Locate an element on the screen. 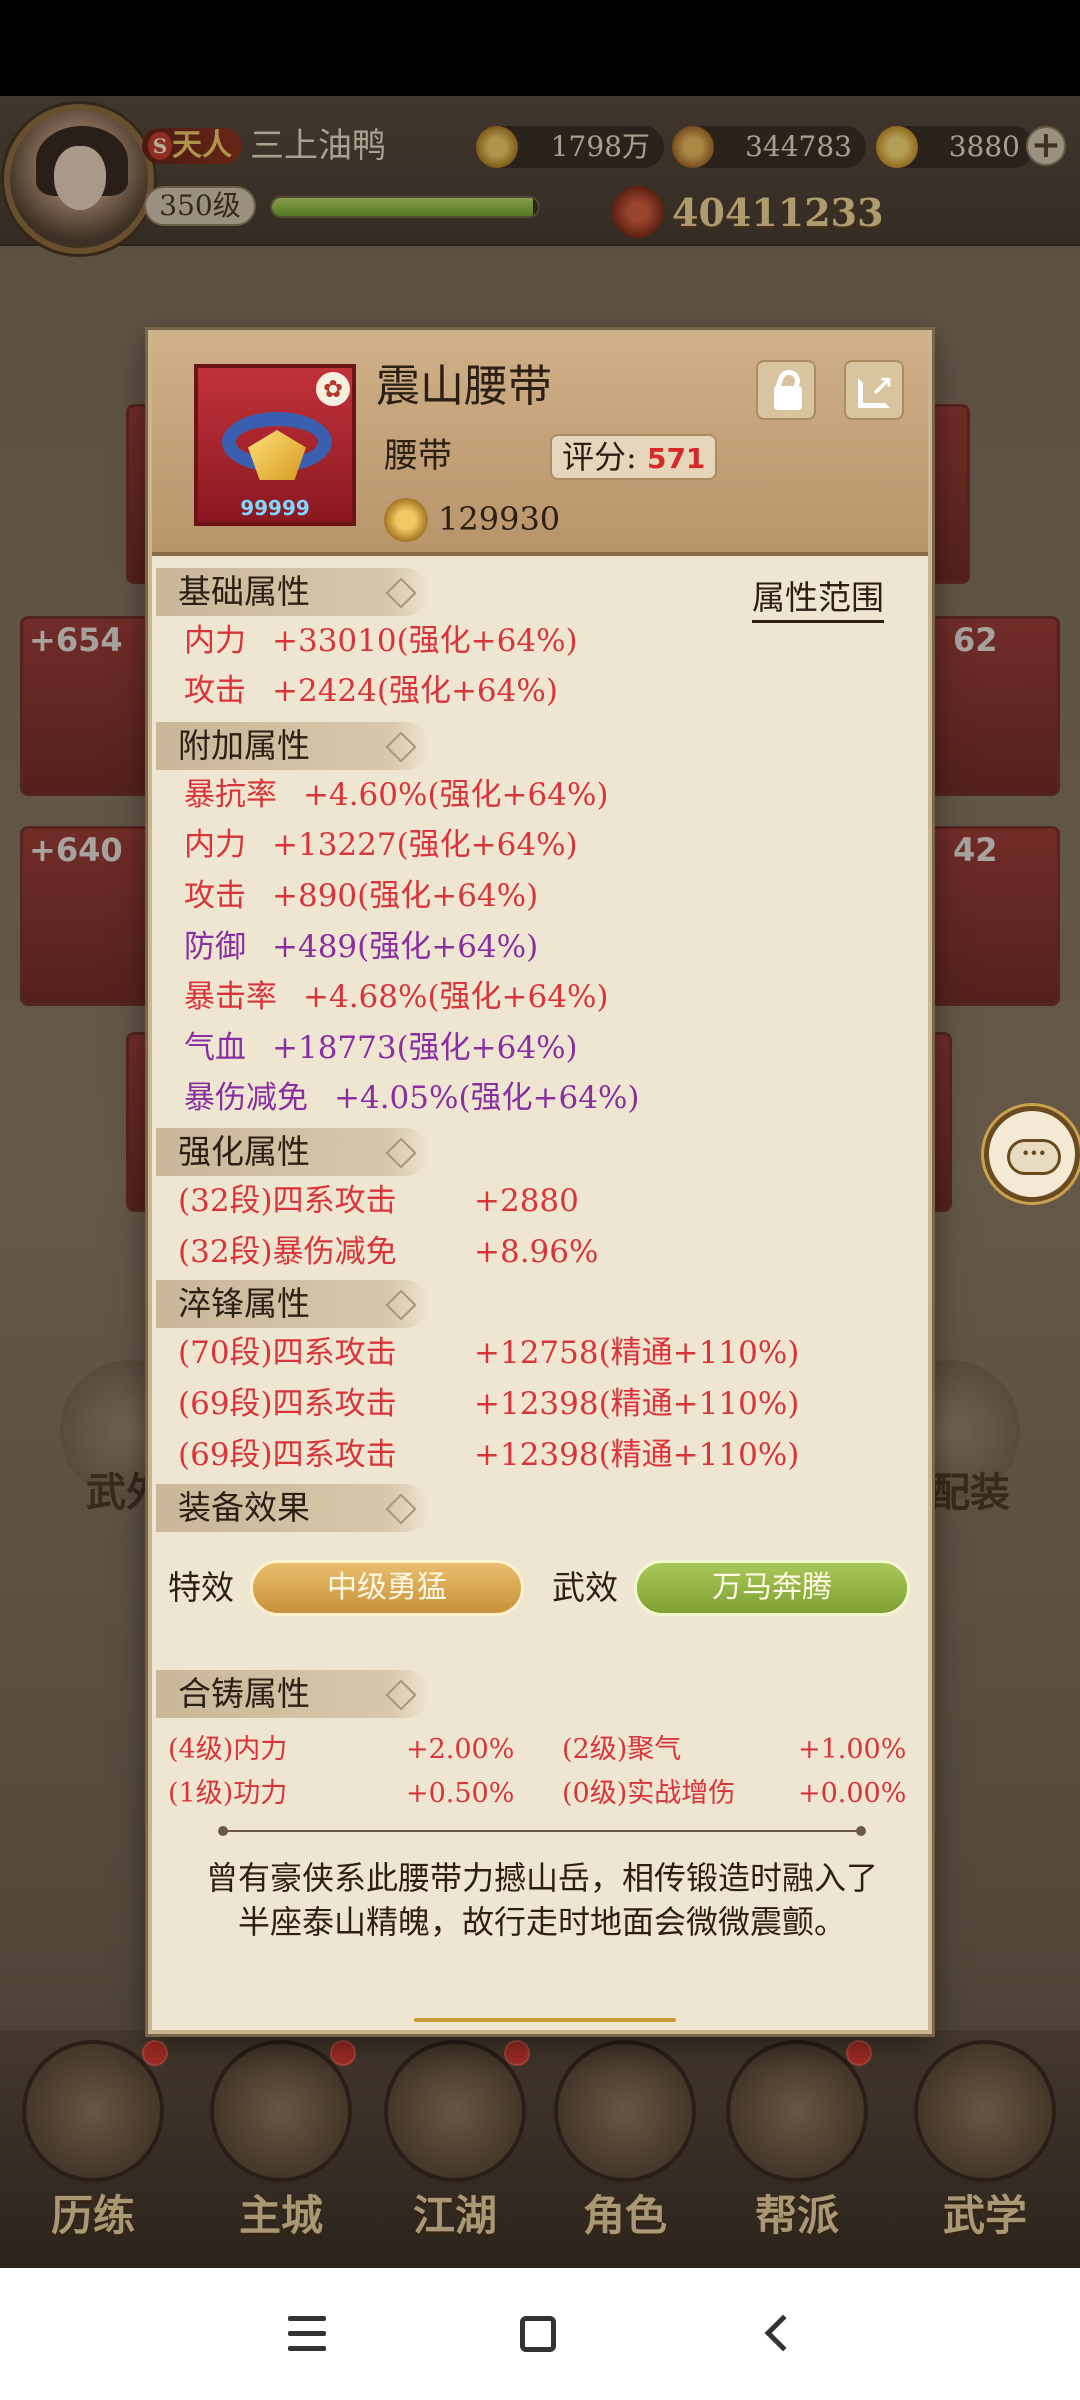  section-basic-title: 基础属性 is located at coordinates (293, 592).